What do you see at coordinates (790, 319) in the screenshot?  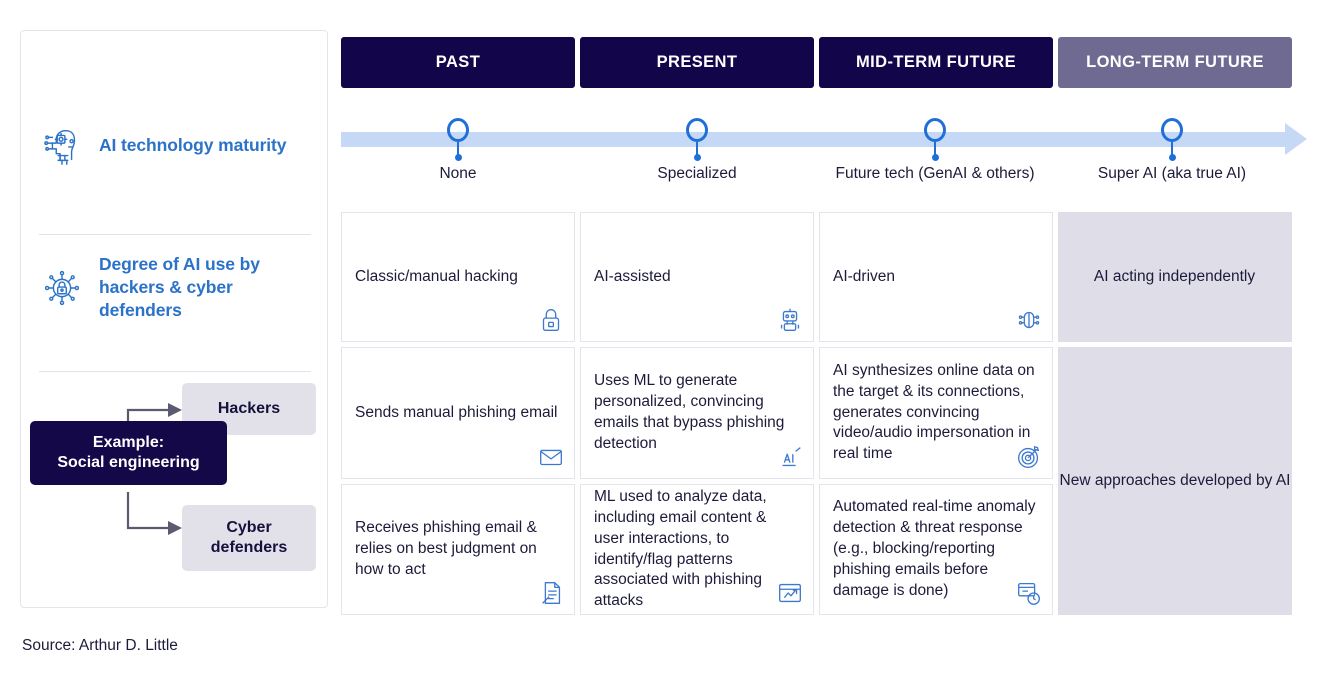 I see `robot-icon` at bounding box center [790, 319].